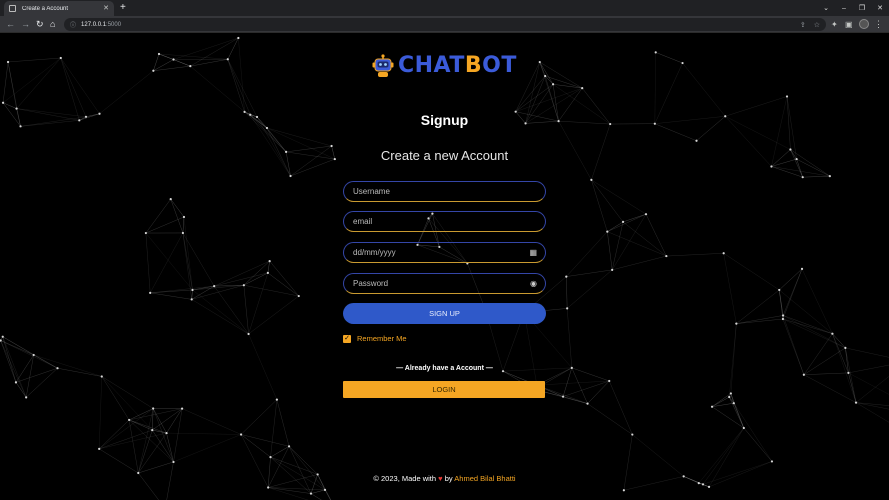 The height and width of the screenshot is (500, 889). I want to click on date-input, so click(438, 252).